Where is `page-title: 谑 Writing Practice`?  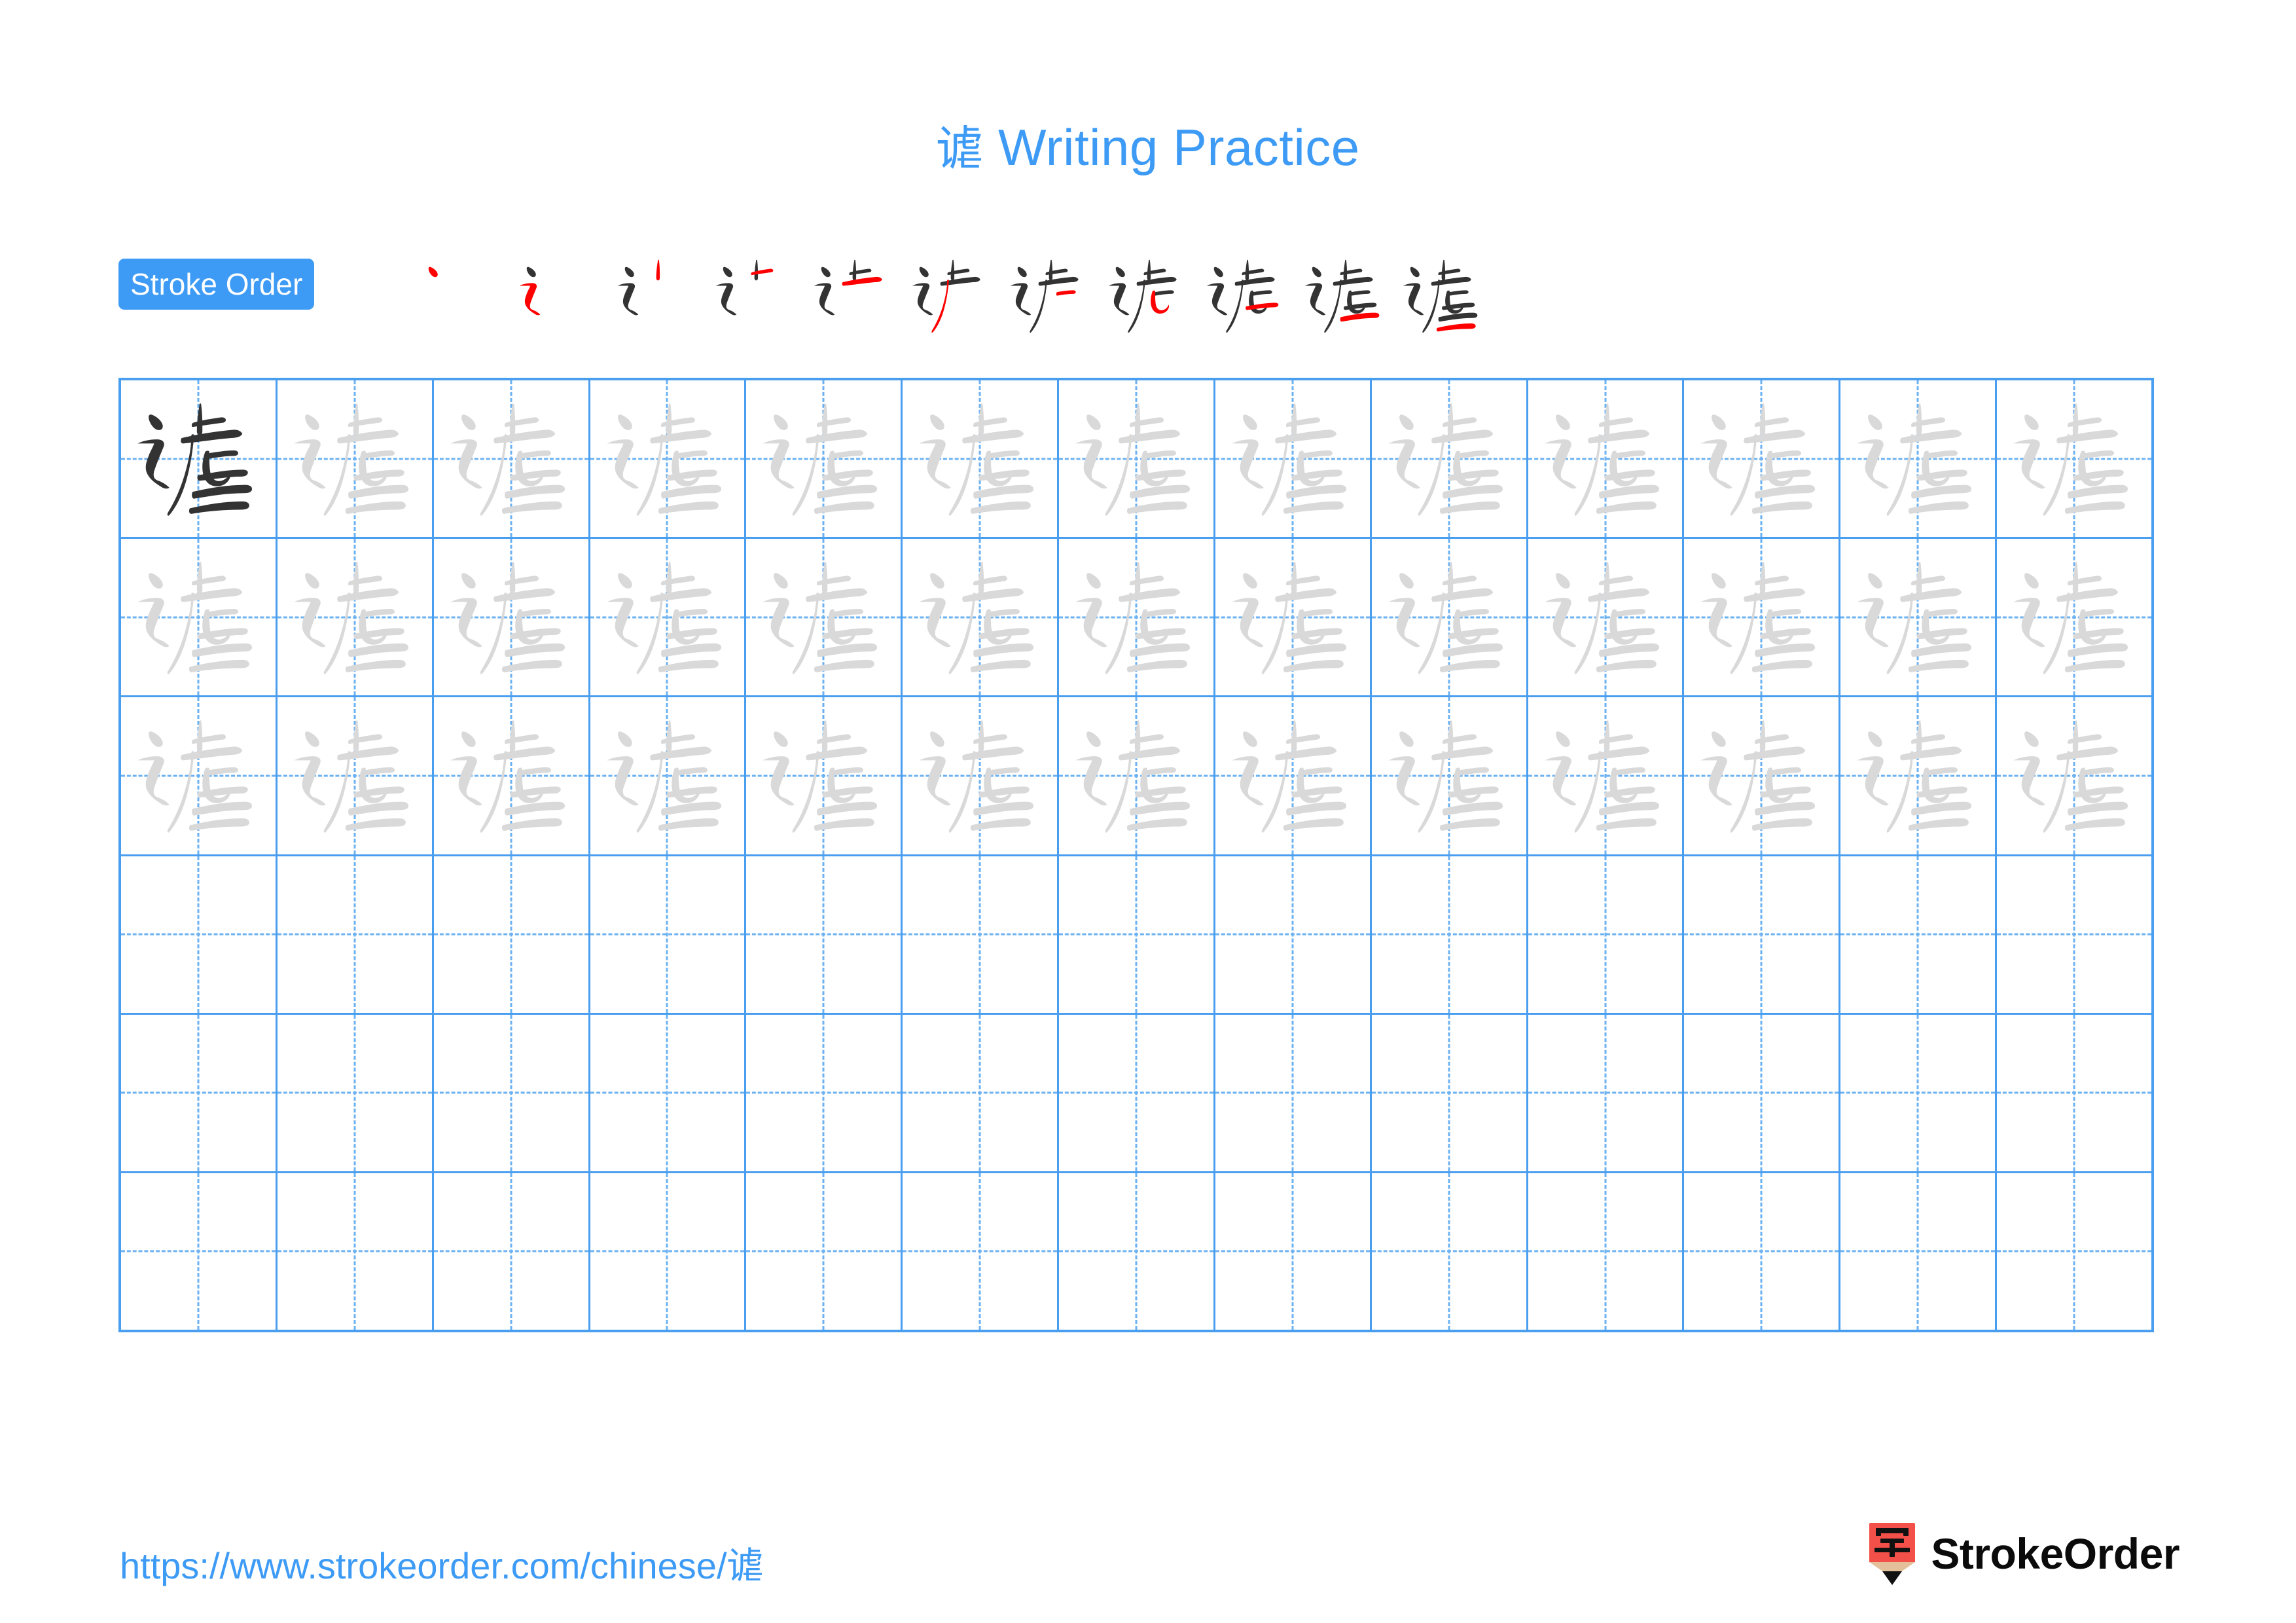
page-title: 谑 Writing Practice is located at coordinates (1148, 144).